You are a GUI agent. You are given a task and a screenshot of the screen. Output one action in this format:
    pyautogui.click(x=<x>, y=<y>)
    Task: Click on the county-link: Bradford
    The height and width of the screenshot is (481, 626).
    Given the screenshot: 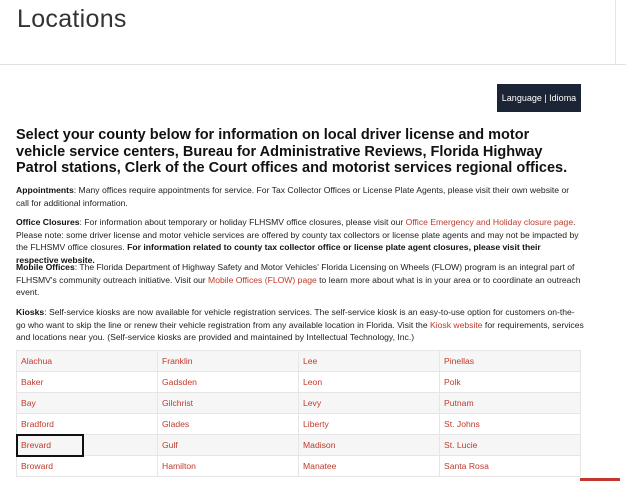 What is the action you would take?
    pyautogui.click(x=37, y=424)
    